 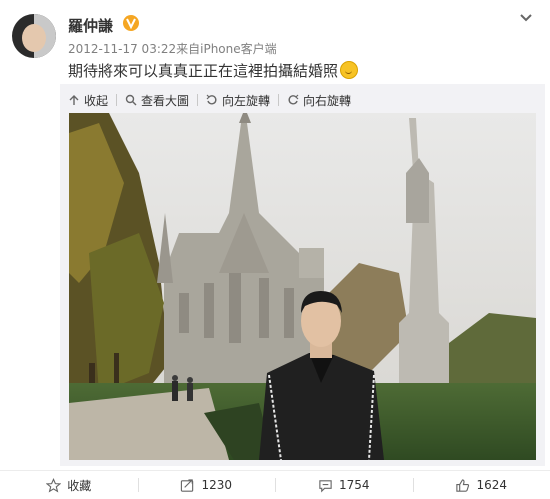 I want to click on repost-count: 1230, so click(x=216, y=485).